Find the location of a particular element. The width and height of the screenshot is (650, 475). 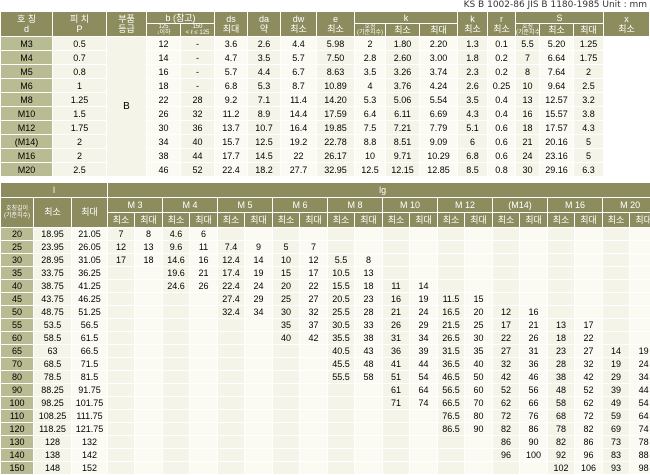

size-label: M12 is located at coordinates (27, 128).